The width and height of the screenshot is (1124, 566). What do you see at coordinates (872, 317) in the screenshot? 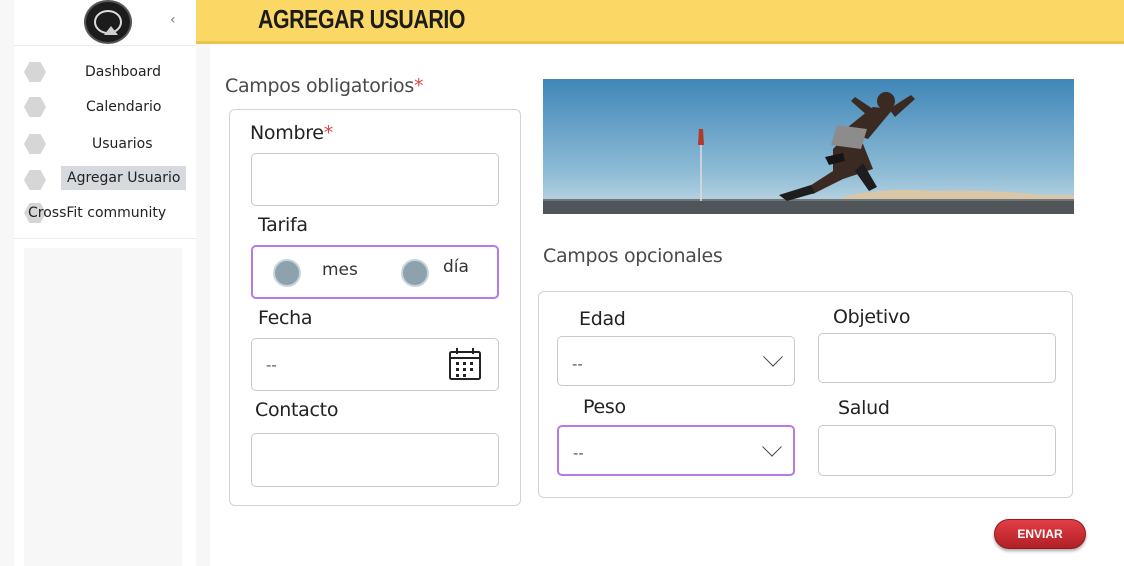
I see `objetivo-label: Objetivo` at bounding box center [872, 317].